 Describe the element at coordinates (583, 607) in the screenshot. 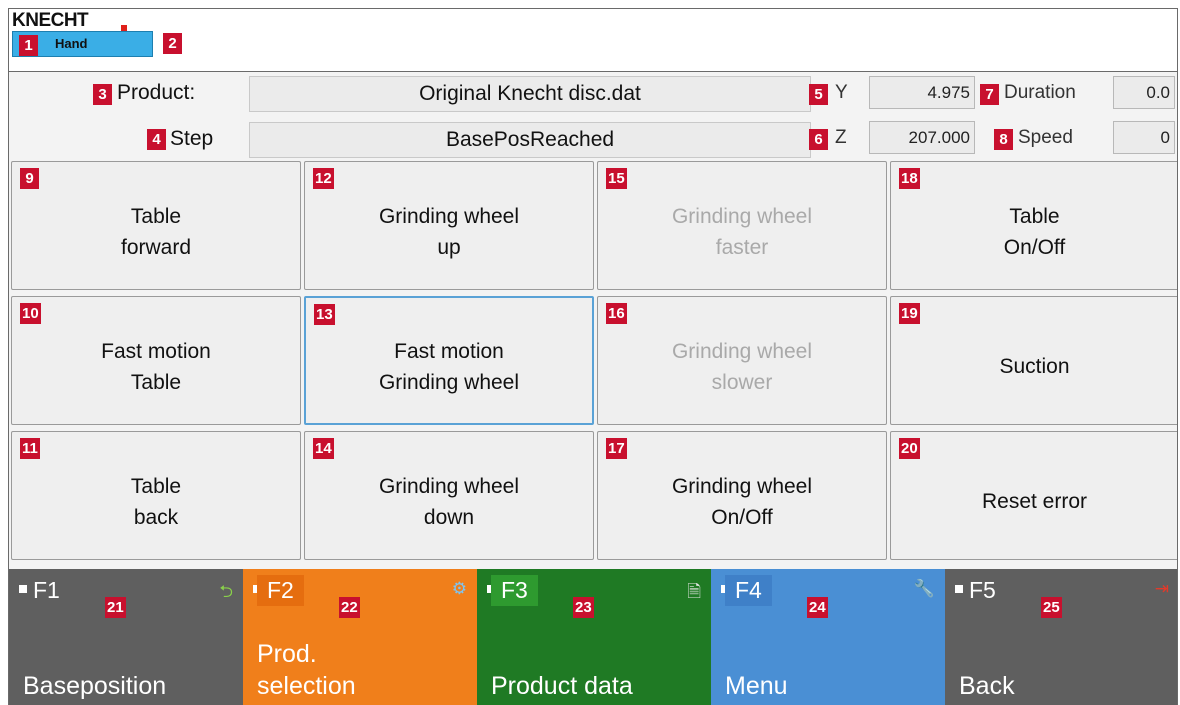

I see `badge-23: 23` at that location.